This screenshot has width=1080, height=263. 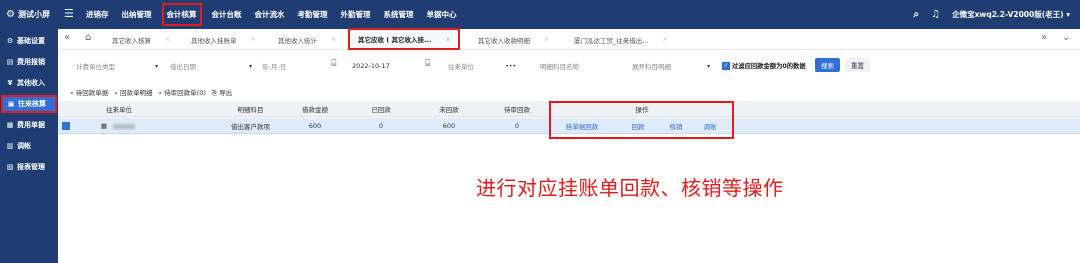 I want to click on sidebar-item-label: 调帐, so click(x=24, y=146).